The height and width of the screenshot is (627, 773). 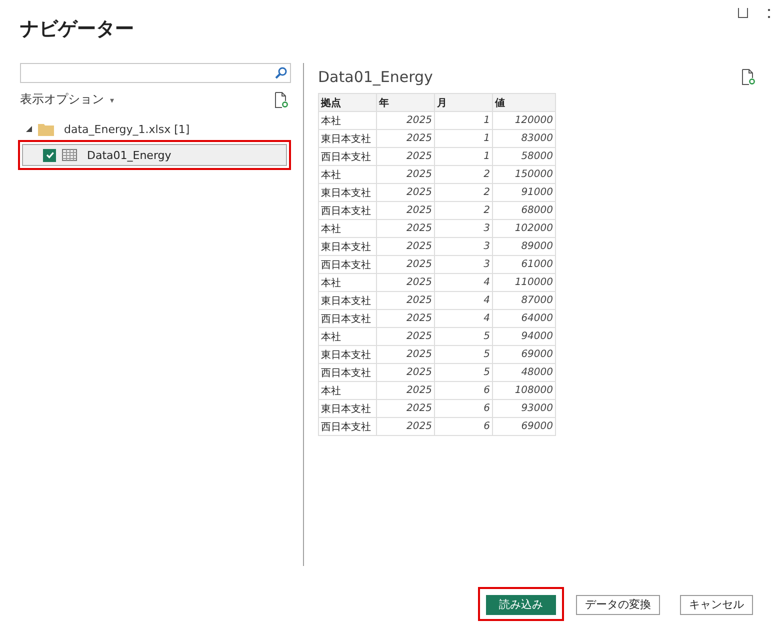 I want to click on search-icon, so click(x=281, y=73).